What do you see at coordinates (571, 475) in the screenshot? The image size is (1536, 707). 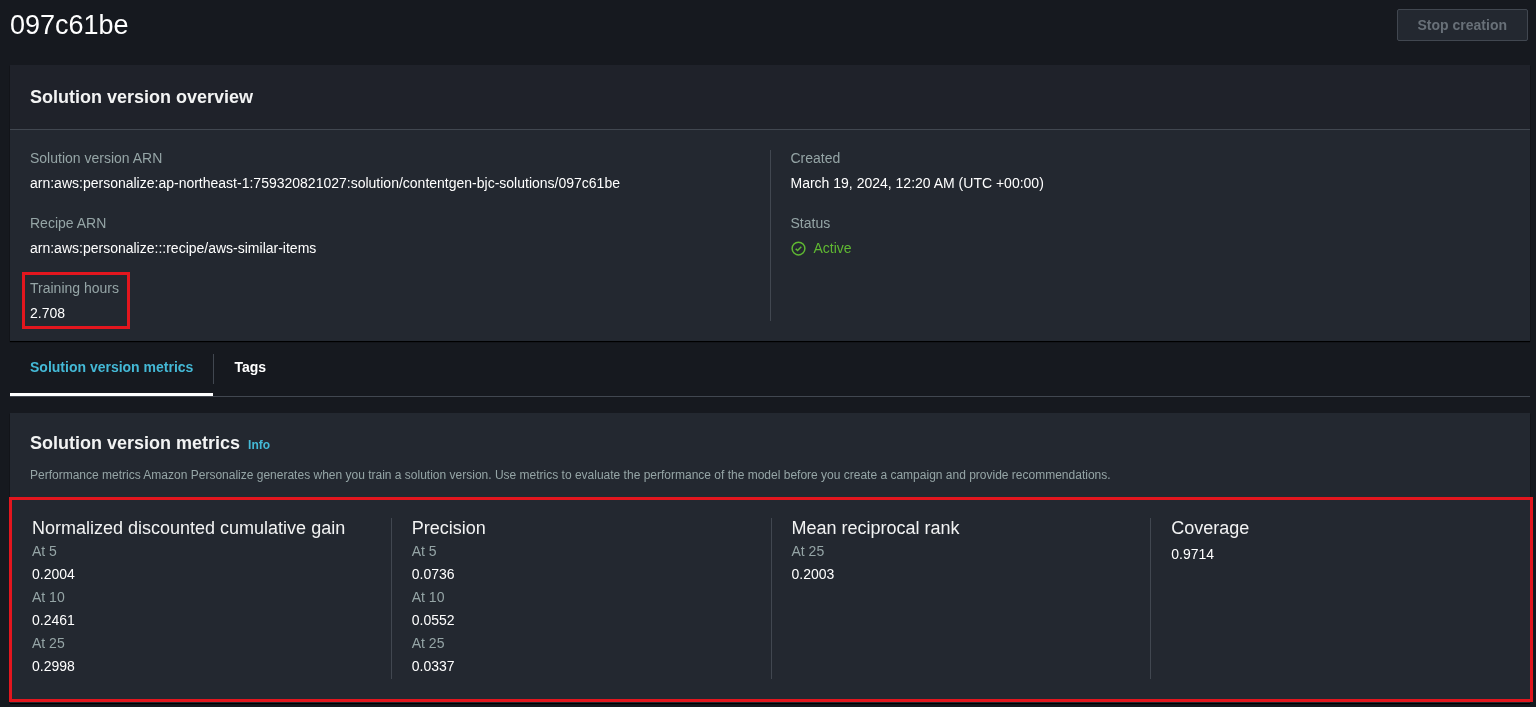 I see `panel-description: Performance metrics Amazon Personalize generates when you train a solution version. Use metrics to evaluate the performance of the model before you create a campaign and provide recommendations.` at bounding box center [571, 475].